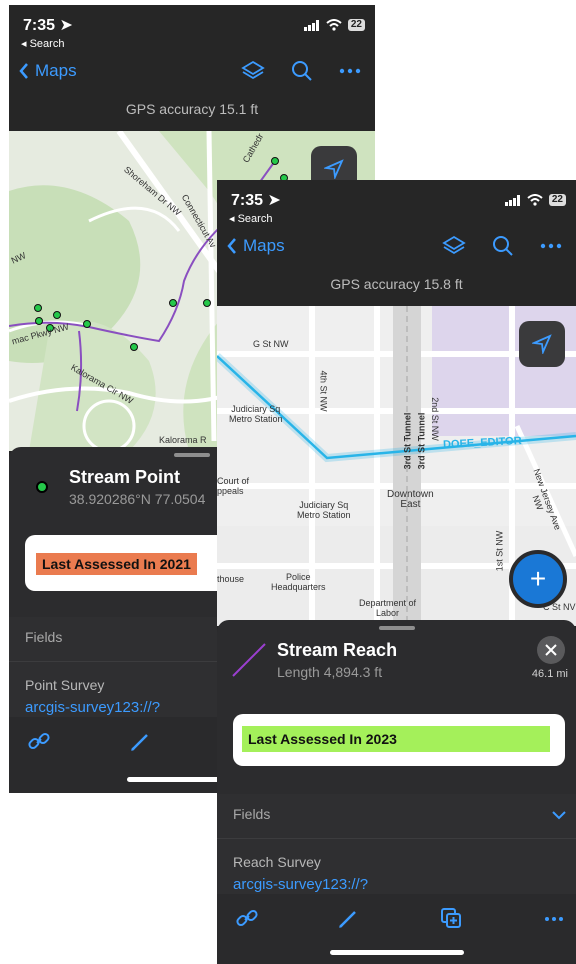  I want to click on map-label: 2nd St NW, so click(434, 419).